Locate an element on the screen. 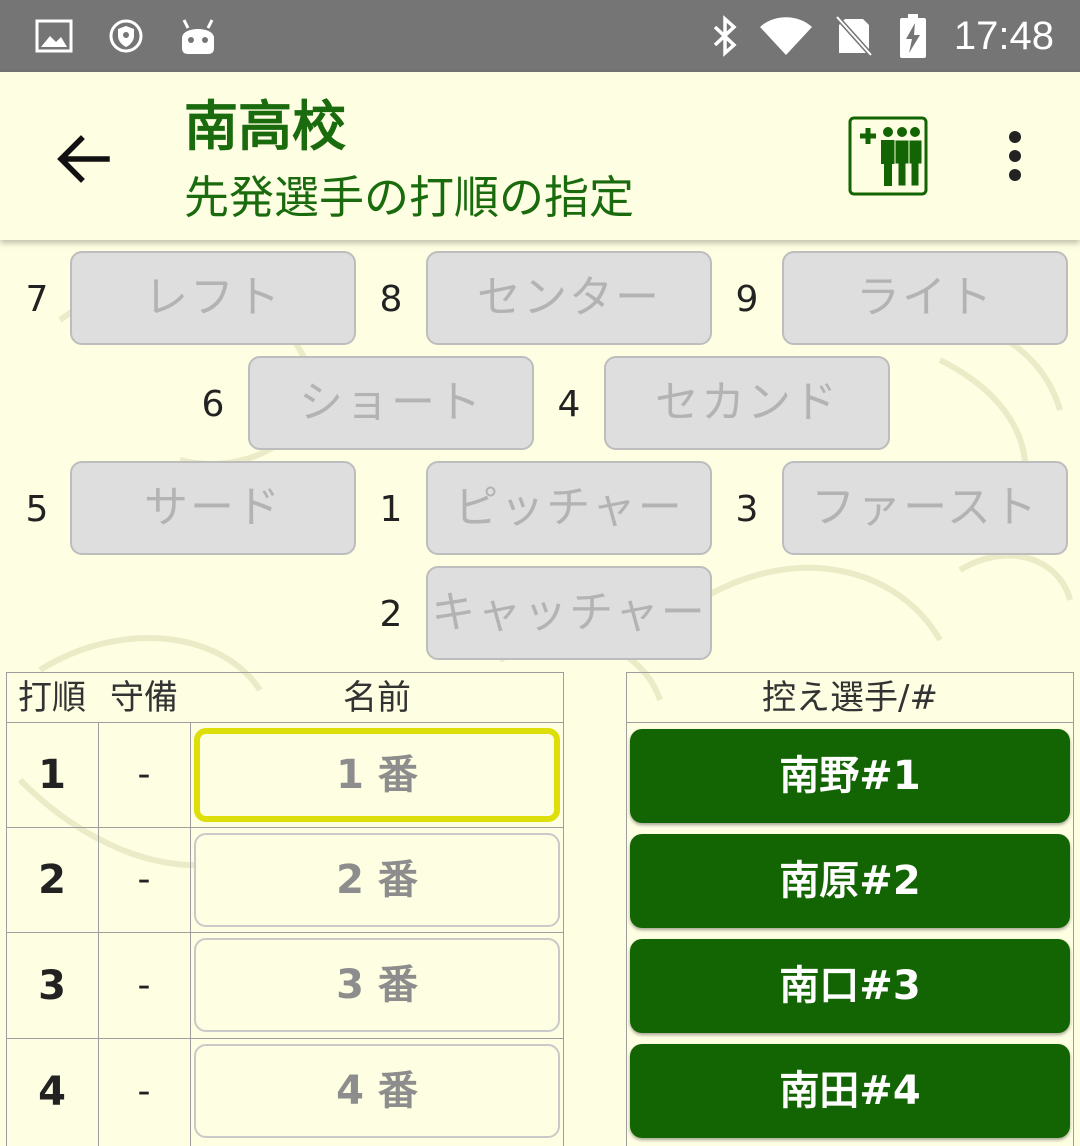 This screenshot has height=1146, width=1080. status-time: 17:48 is located at coordinates (1003, 36).